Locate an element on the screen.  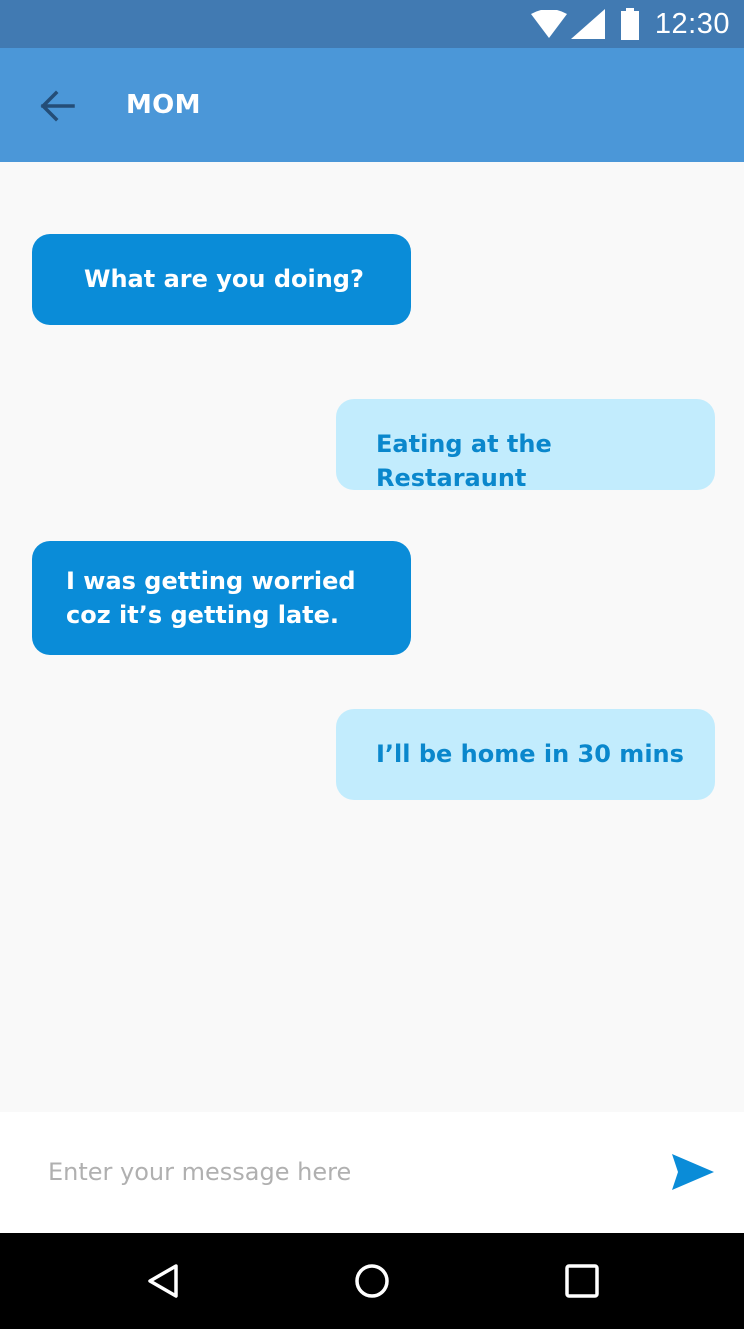
send-button is located at coordinates (693, 1172).